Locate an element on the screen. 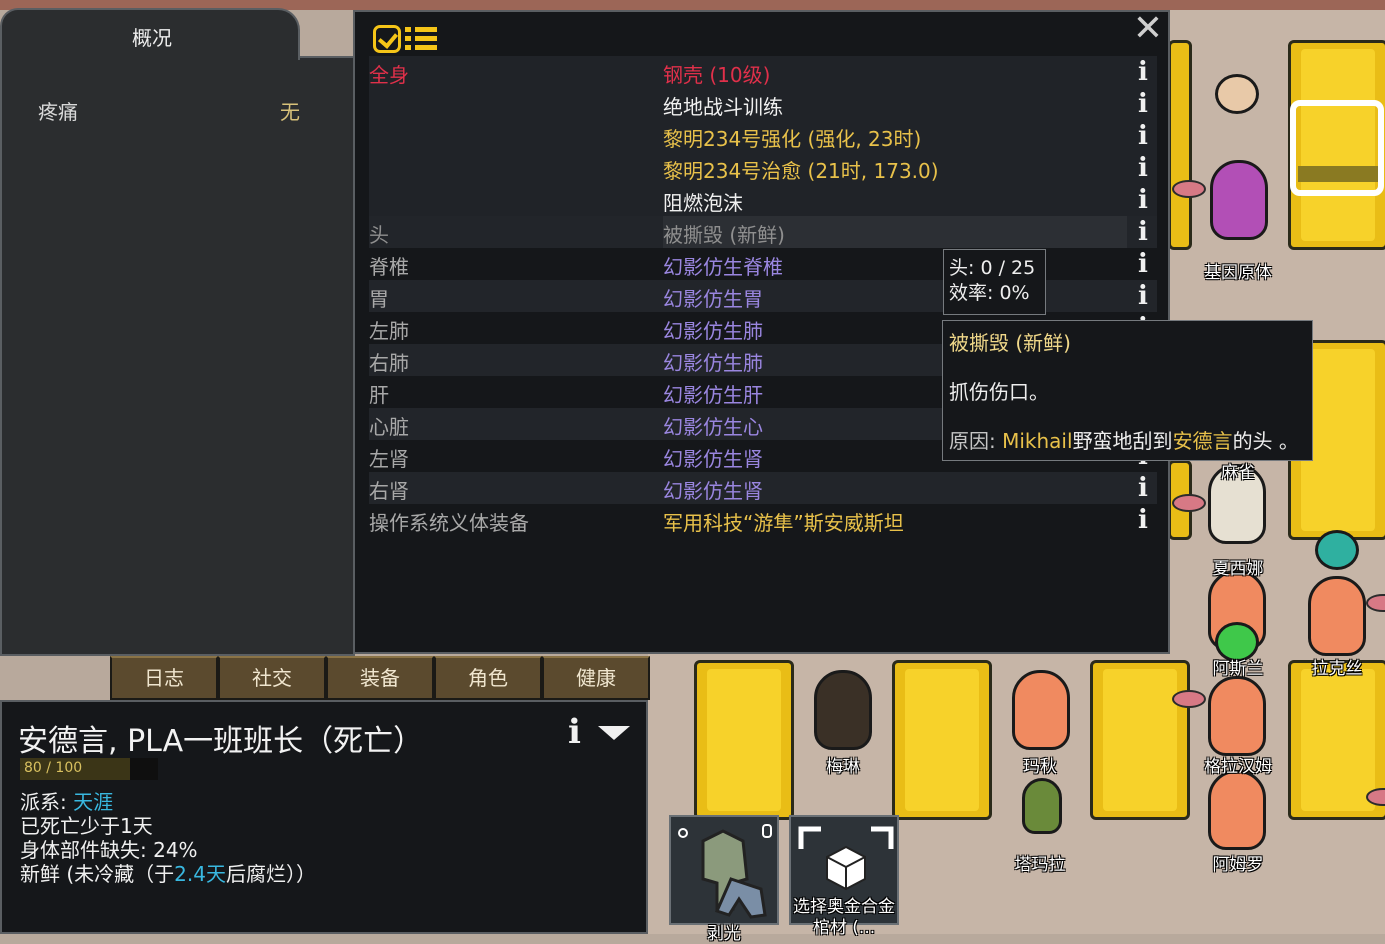  pawn-label: 夏西娜 is located at coordinates (1238, 569).